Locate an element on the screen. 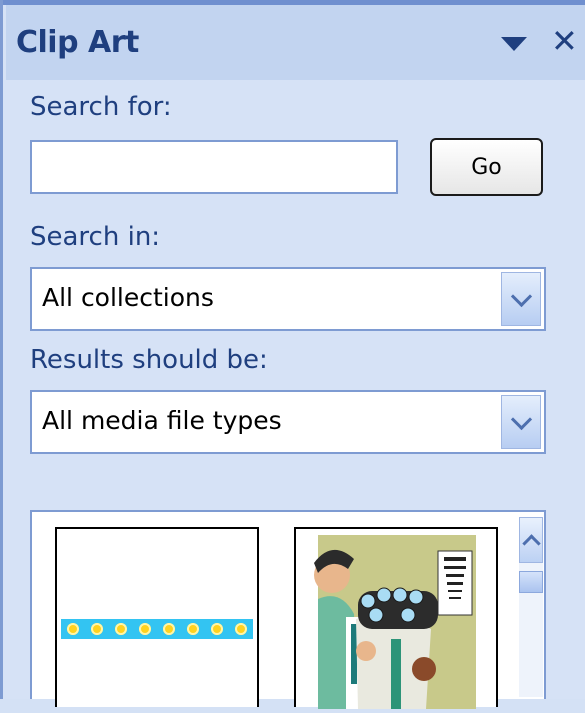  results-scrollbar is located at coordinates (531, 607).